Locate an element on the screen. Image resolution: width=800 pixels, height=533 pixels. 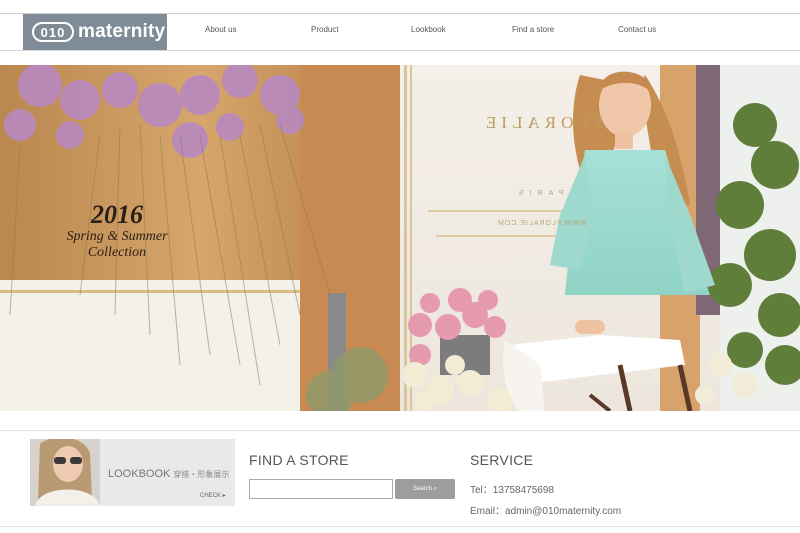
lookbook-check-label: CHECK is located at coordinates (211, 496).